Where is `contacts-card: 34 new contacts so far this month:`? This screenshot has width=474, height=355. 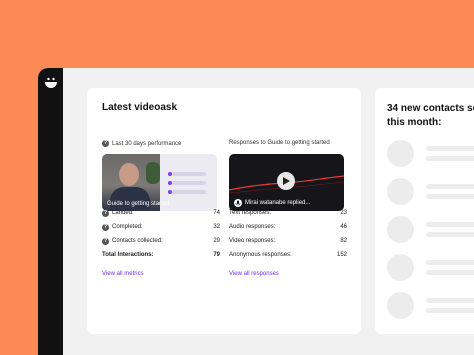 contacts-card: 34 new contacts so far this month: is located at coordinates (424, 211).